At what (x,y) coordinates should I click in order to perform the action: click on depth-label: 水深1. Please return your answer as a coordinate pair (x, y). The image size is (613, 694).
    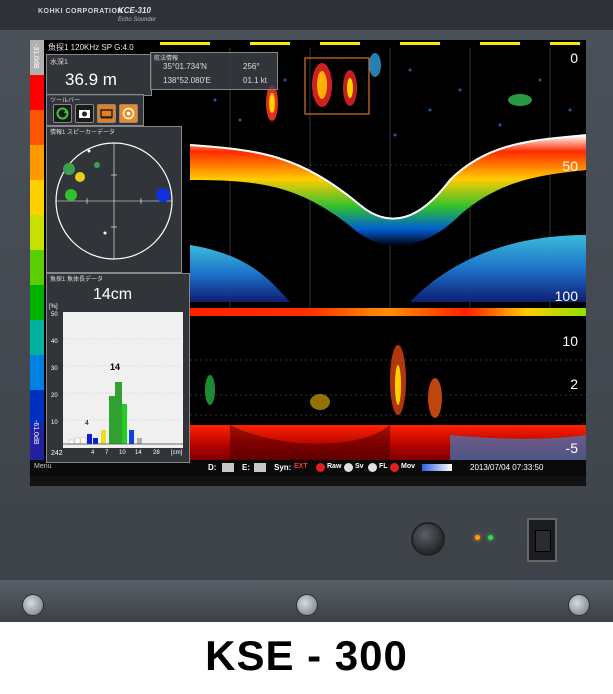
    Looking at the image, I should click on (59, 62).